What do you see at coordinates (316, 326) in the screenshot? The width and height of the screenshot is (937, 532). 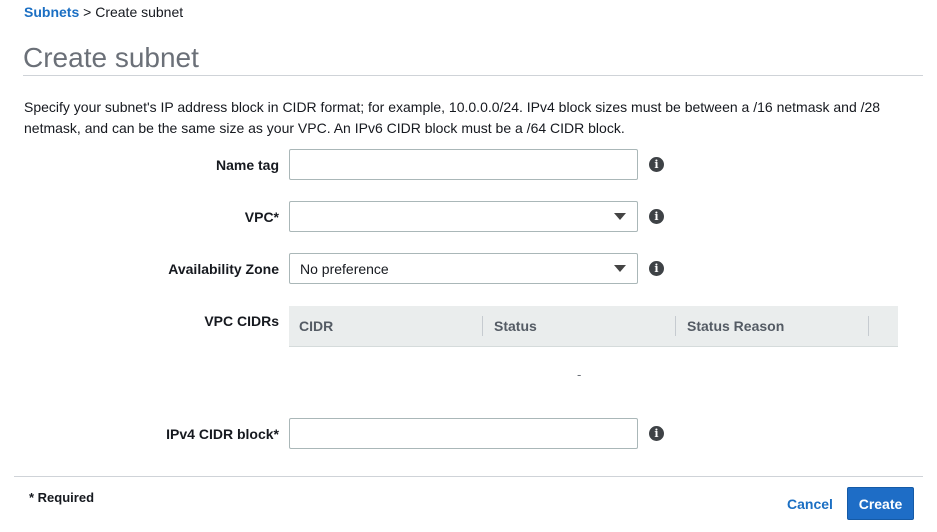 I see `column-header-cidr: CIDR` at bounding box center [316, 326].